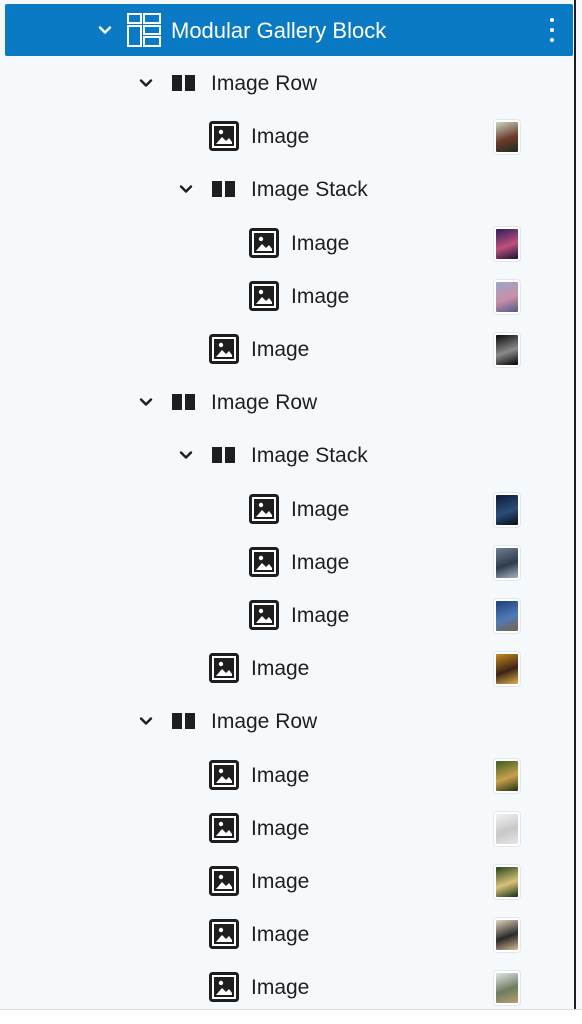 This screenshot has height=1024, width=582. What do you see at coordinates (144, 32) in the screenshot?
I see `gallery-layout-icon` at bounding box center [144, 32].